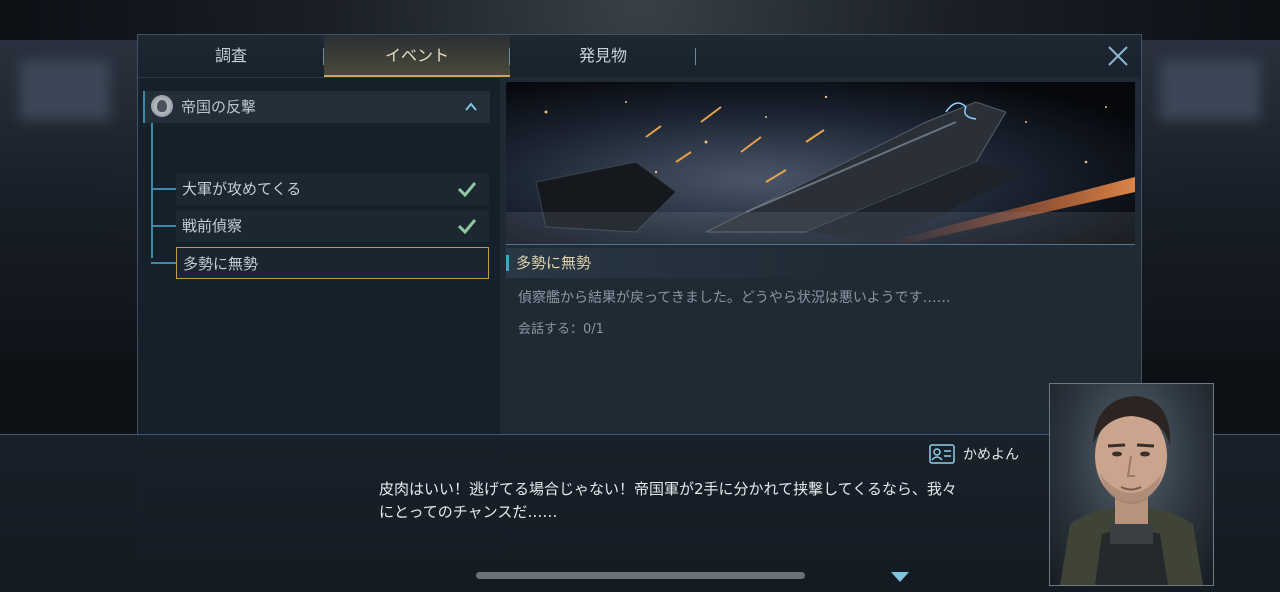  Describe the element at coordinates (231, 56) in the screenshot. I see `tab-investigation: 調査` at that location.